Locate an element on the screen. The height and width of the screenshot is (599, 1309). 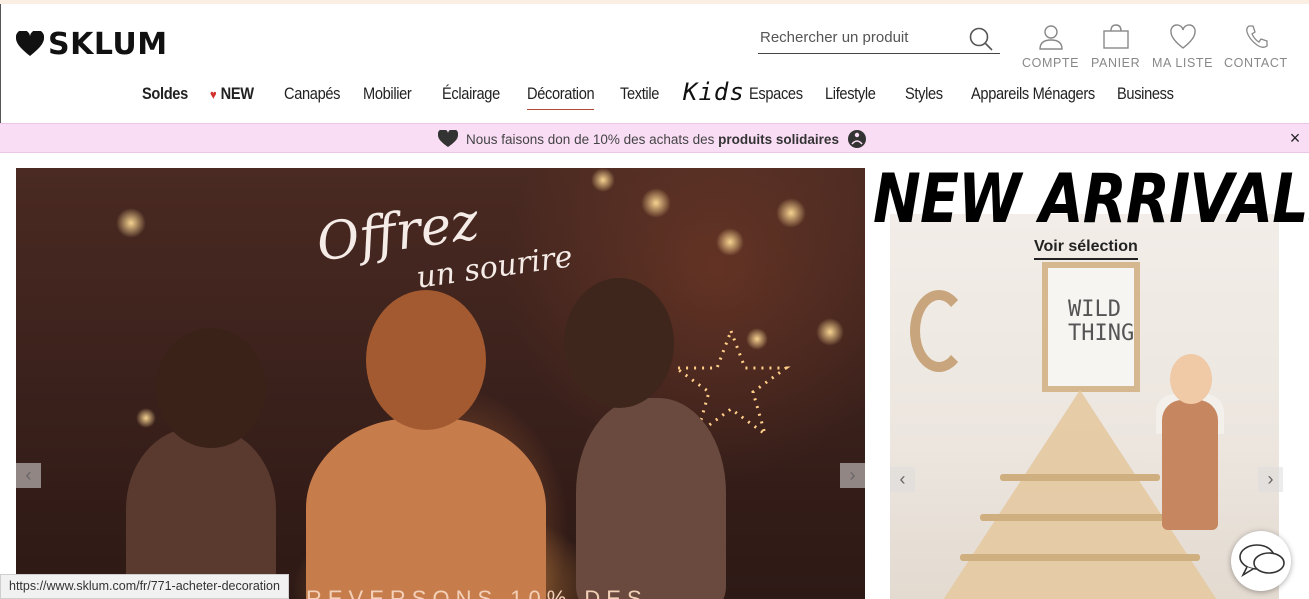
shopping-bag-icon is located at coordinates (1115, 36).